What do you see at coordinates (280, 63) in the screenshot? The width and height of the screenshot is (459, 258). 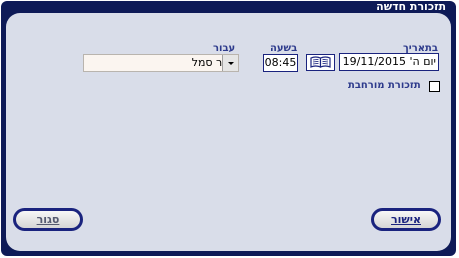 I see `time-field: 08:45` at bounding box center [280, 63].